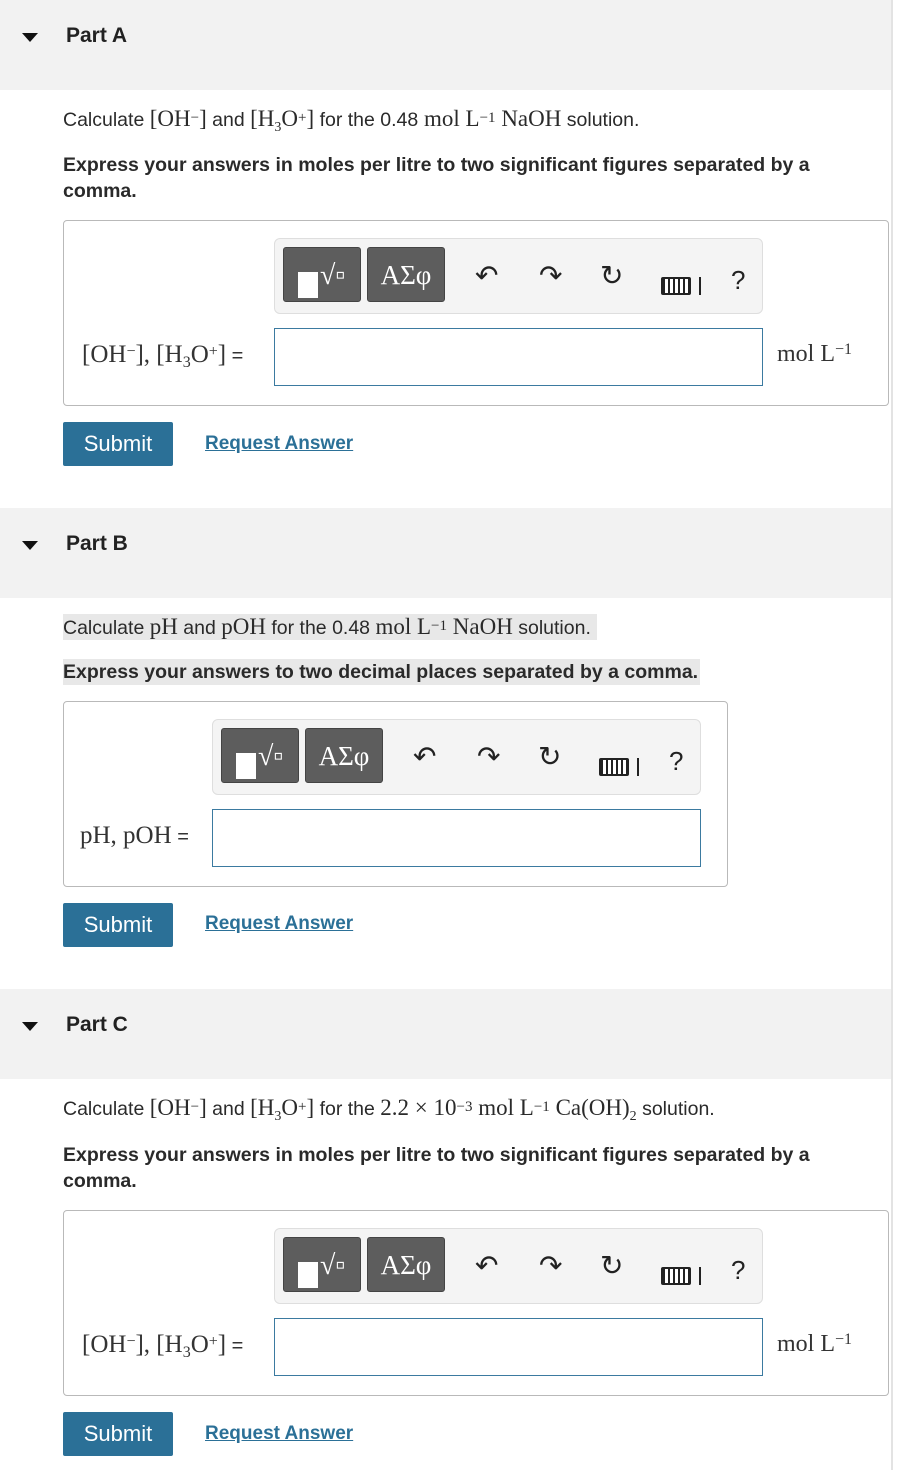  Describe the element at coordinates (262, 1107) in the screenshot. I see `math-h3o: [H` at that location.